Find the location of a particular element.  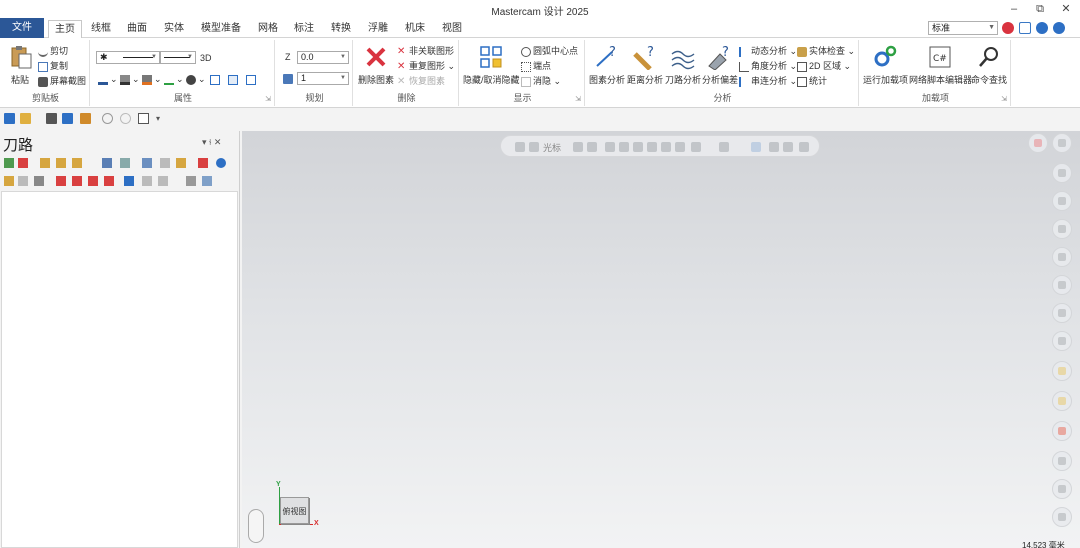

select-chain-icon is located at coordinates (638, 147).